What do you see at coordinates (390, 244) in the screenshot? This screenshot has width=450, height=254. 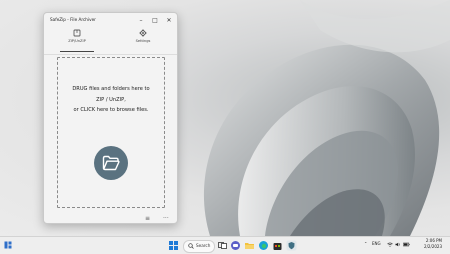 I see `wifi-icon` at bounding box center [390, 244].